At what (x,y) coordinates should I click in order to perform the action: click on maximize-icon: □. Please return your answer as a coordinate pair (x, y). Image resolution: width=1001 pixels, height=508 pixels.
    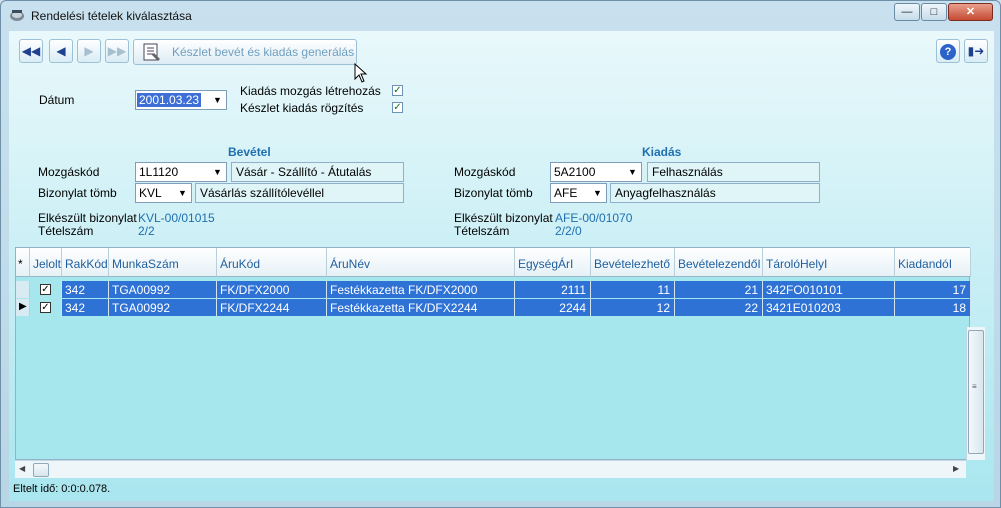
    Looking at the image, I should click on (934, 12).